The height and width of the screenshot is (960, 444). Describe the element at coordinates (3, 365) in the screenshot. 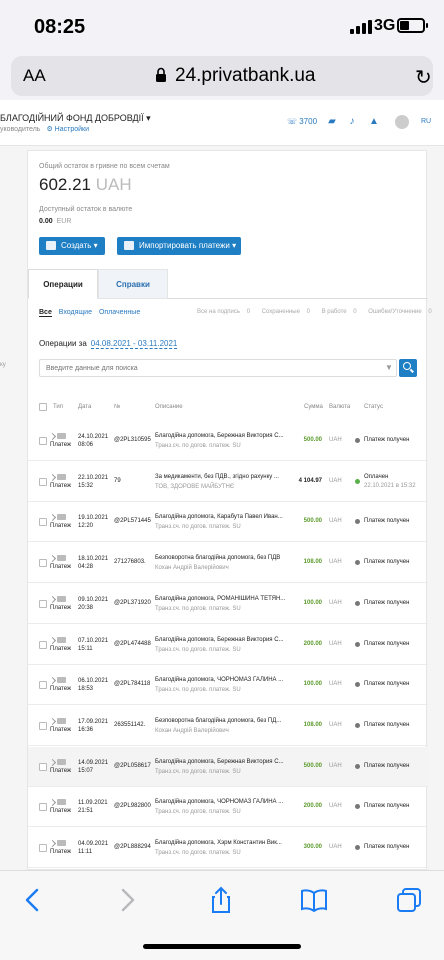

I see `left-panel-fragment: ку` at that location.